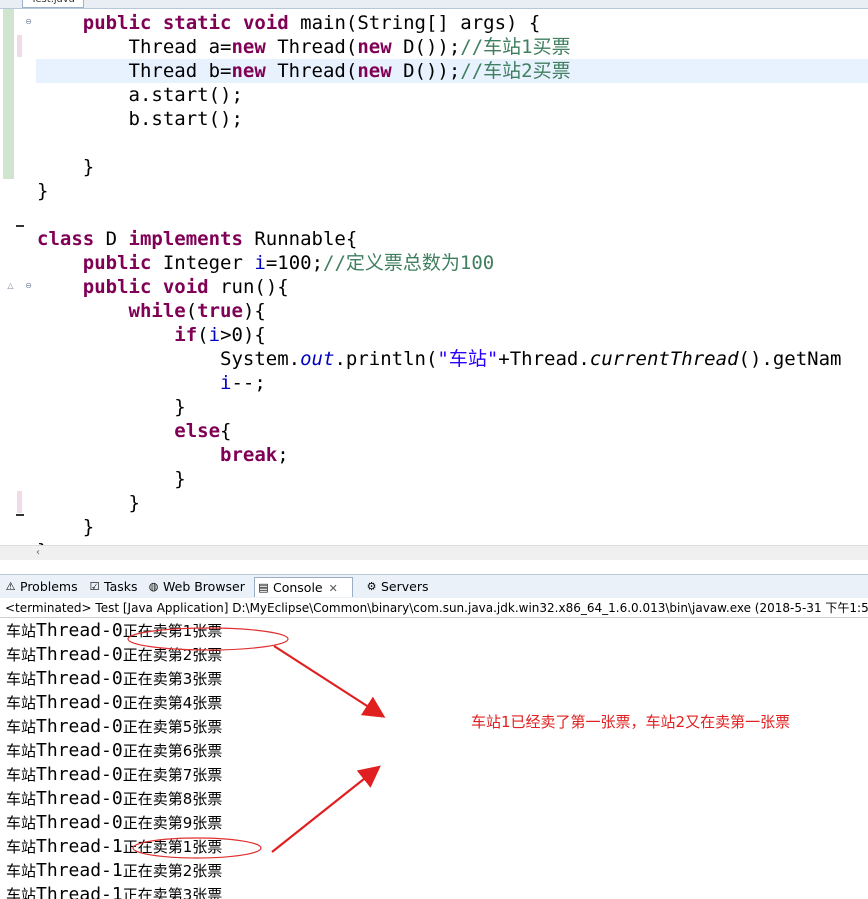  I want to click on code-line: public static void main(String[] args) {, so click(439, 23).